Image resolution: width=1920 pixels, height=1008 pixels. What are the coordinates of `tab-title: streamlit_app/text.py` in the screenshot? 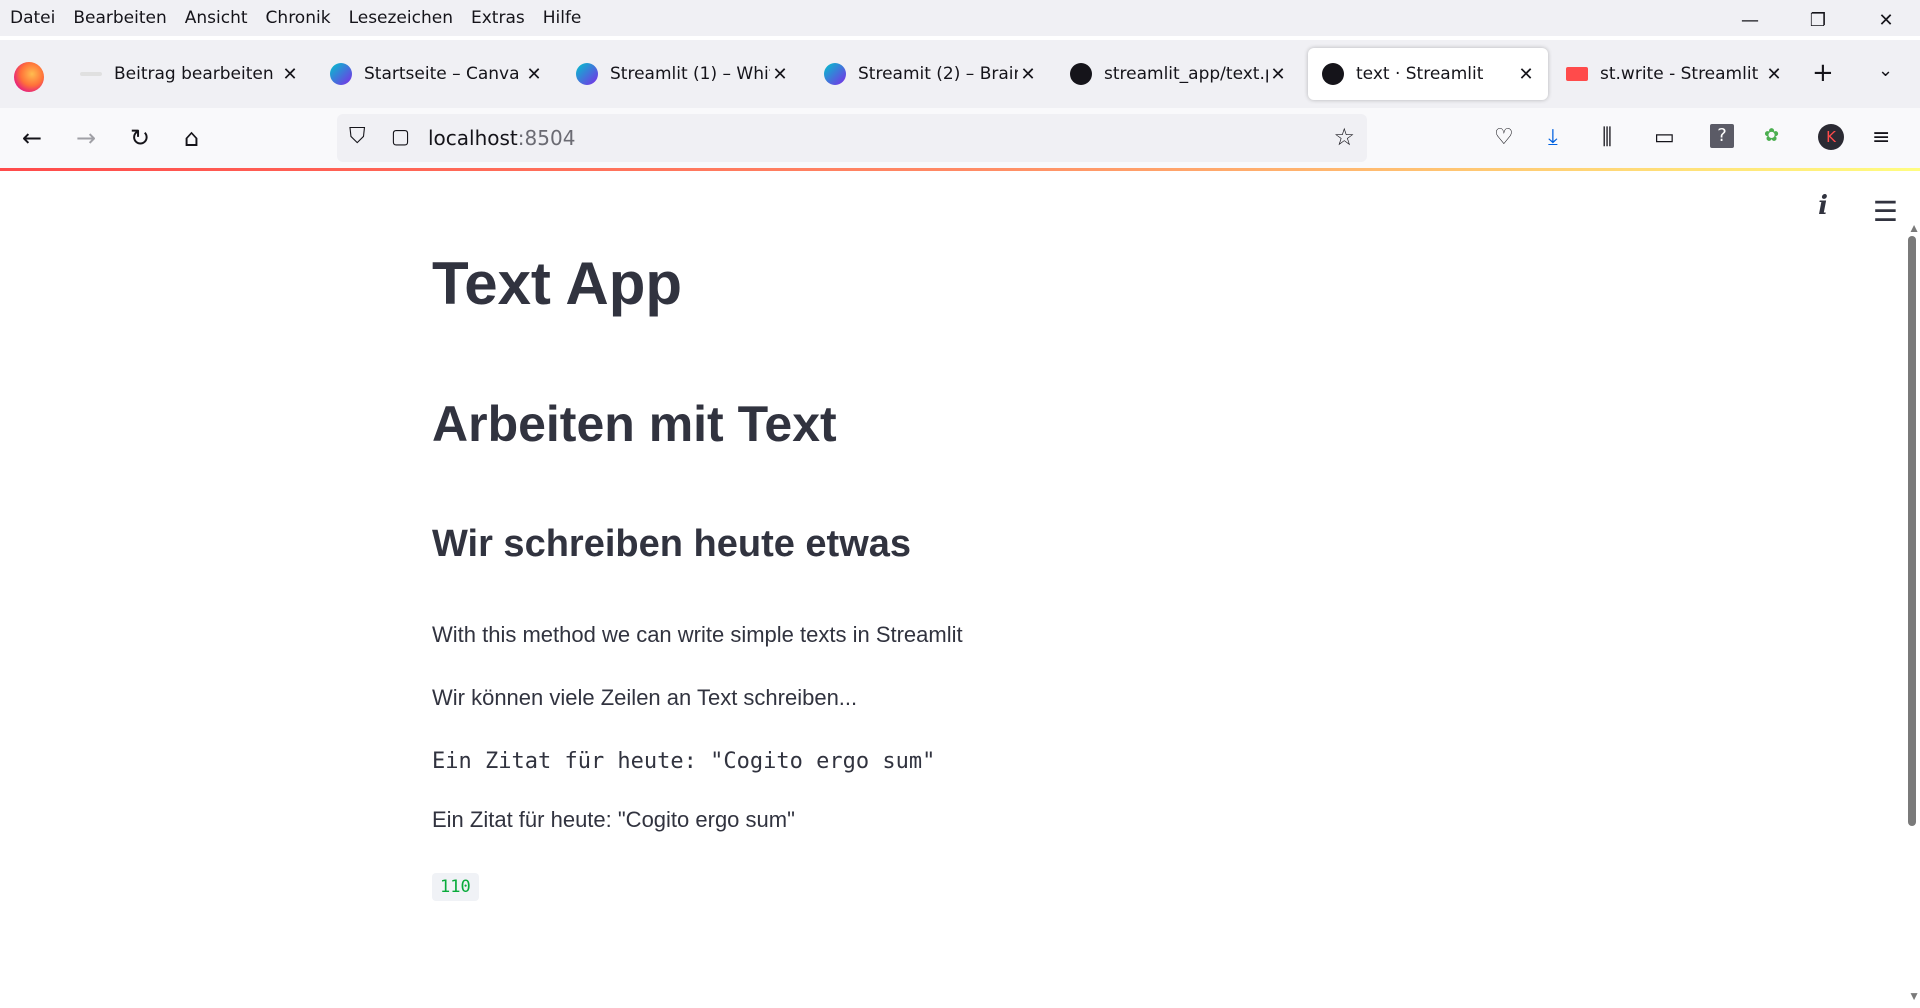 It's located at (1186, 74).